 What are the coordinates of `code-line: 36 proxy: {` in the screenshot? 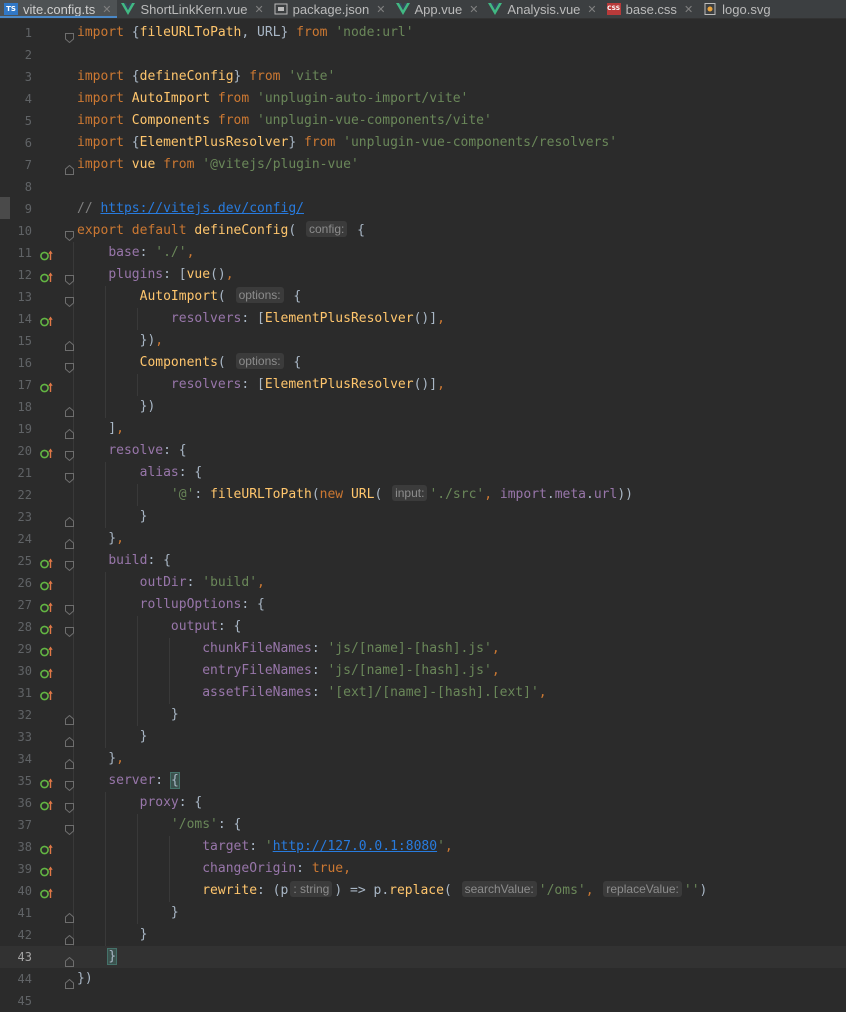 It's located at (423, 803).